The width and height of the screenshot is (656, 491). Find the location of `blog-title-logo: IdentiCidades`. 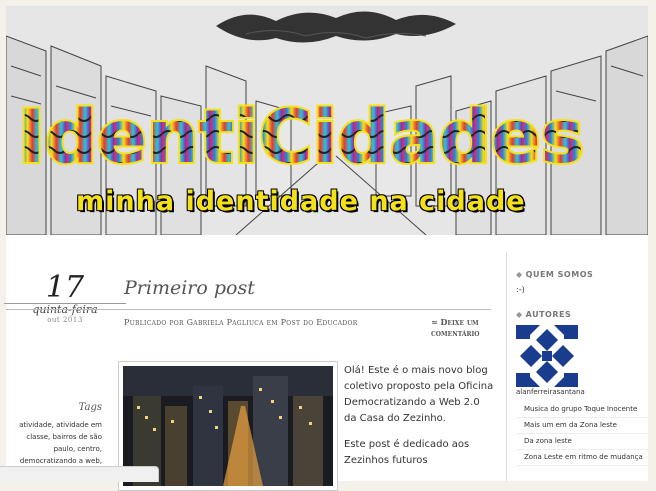

blog-title-logo: IdentiCidades is located at coordinates (302, 135).